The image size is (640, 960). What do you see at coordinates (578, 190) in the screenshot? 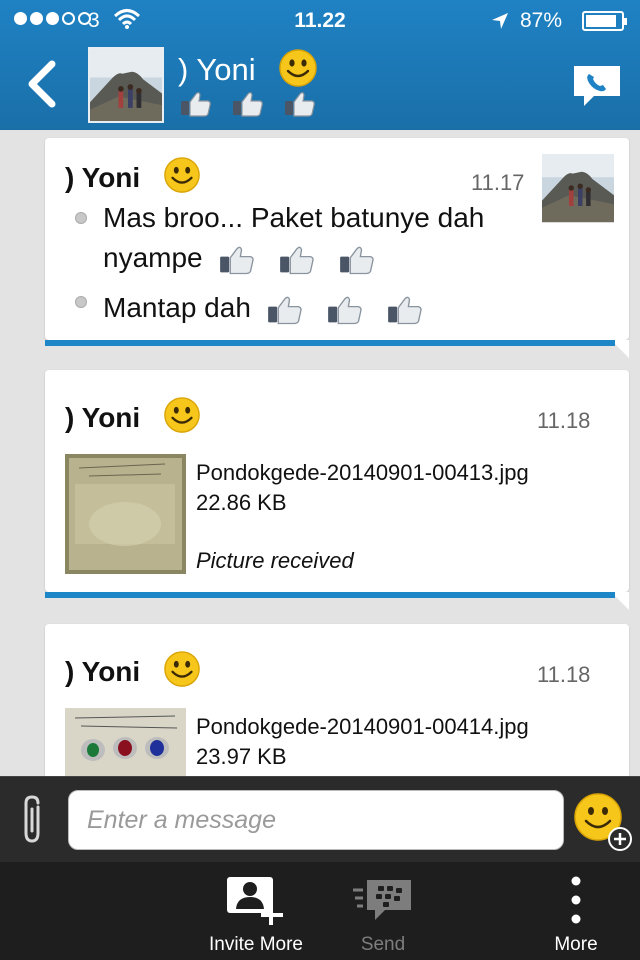
I see `sender-avatar` at bounding box center [578, 190].